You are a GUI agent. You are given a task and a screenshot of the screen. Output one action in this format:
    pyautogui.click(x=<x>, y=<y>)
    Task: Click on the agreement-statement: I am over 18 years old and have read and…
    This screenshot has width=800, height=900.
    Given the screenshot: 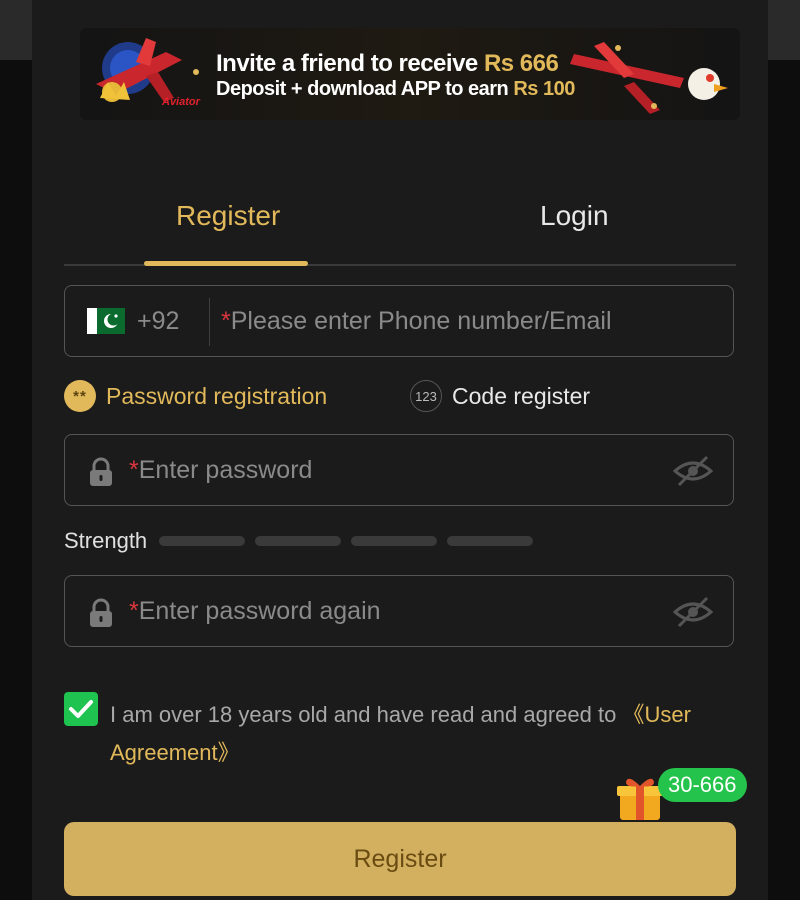 What is the action you would take?
    pyautogui.click(x=366, y=714)
    